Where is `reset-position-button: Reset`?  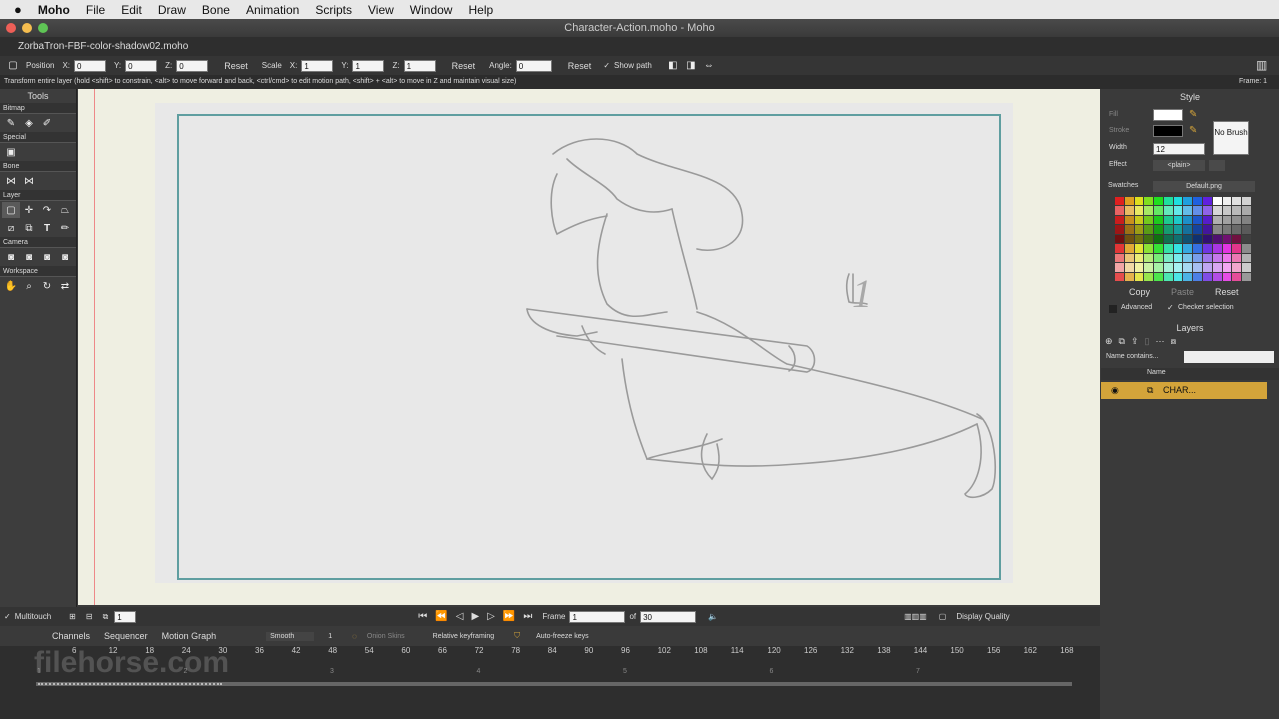 reset-position-button: Reset is located at coordinates (236, 66).